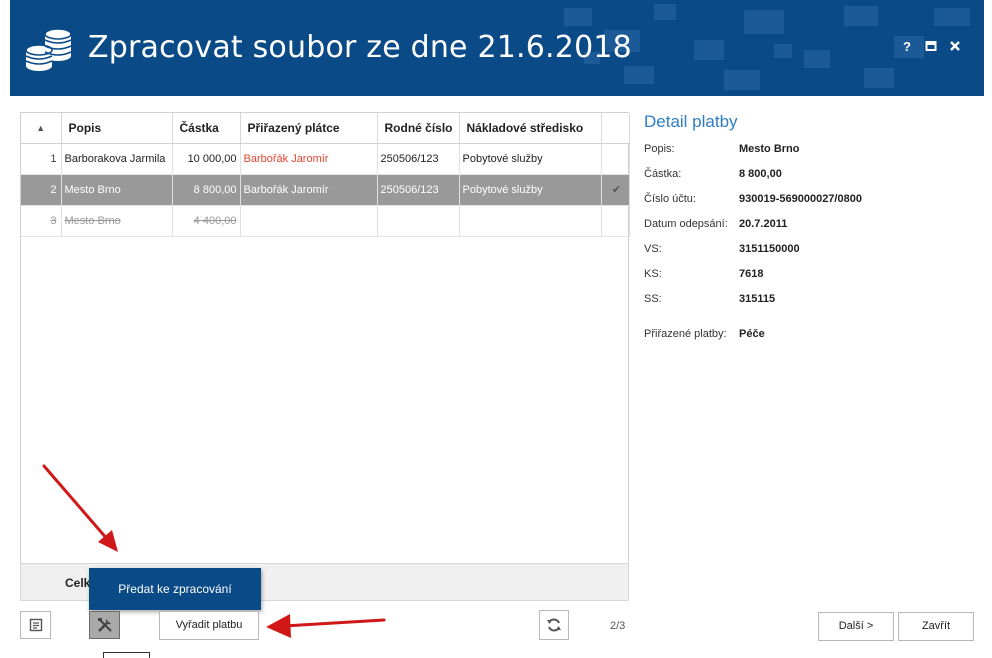  Describe the element at coordinates (809, 303) in the screenshot. I see `detail-row-ss: SS: 315115` at that location.